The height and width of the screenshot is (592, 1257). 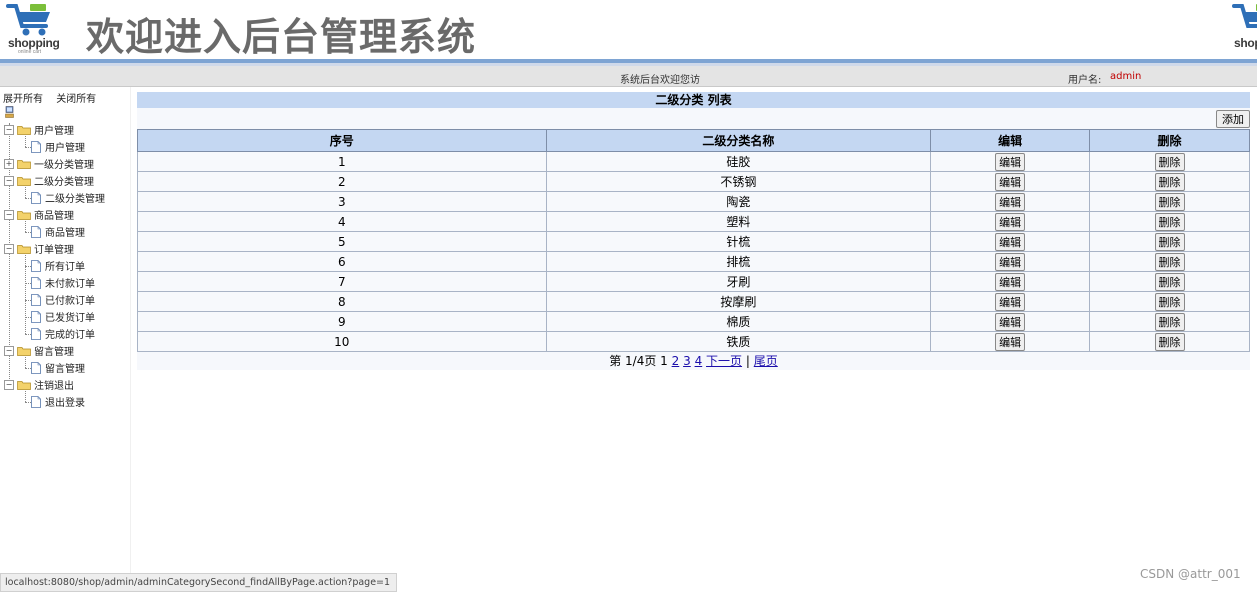 I want to click on table-row: 8 按摩刷 编辑 删除, so click(x=693, y=301).